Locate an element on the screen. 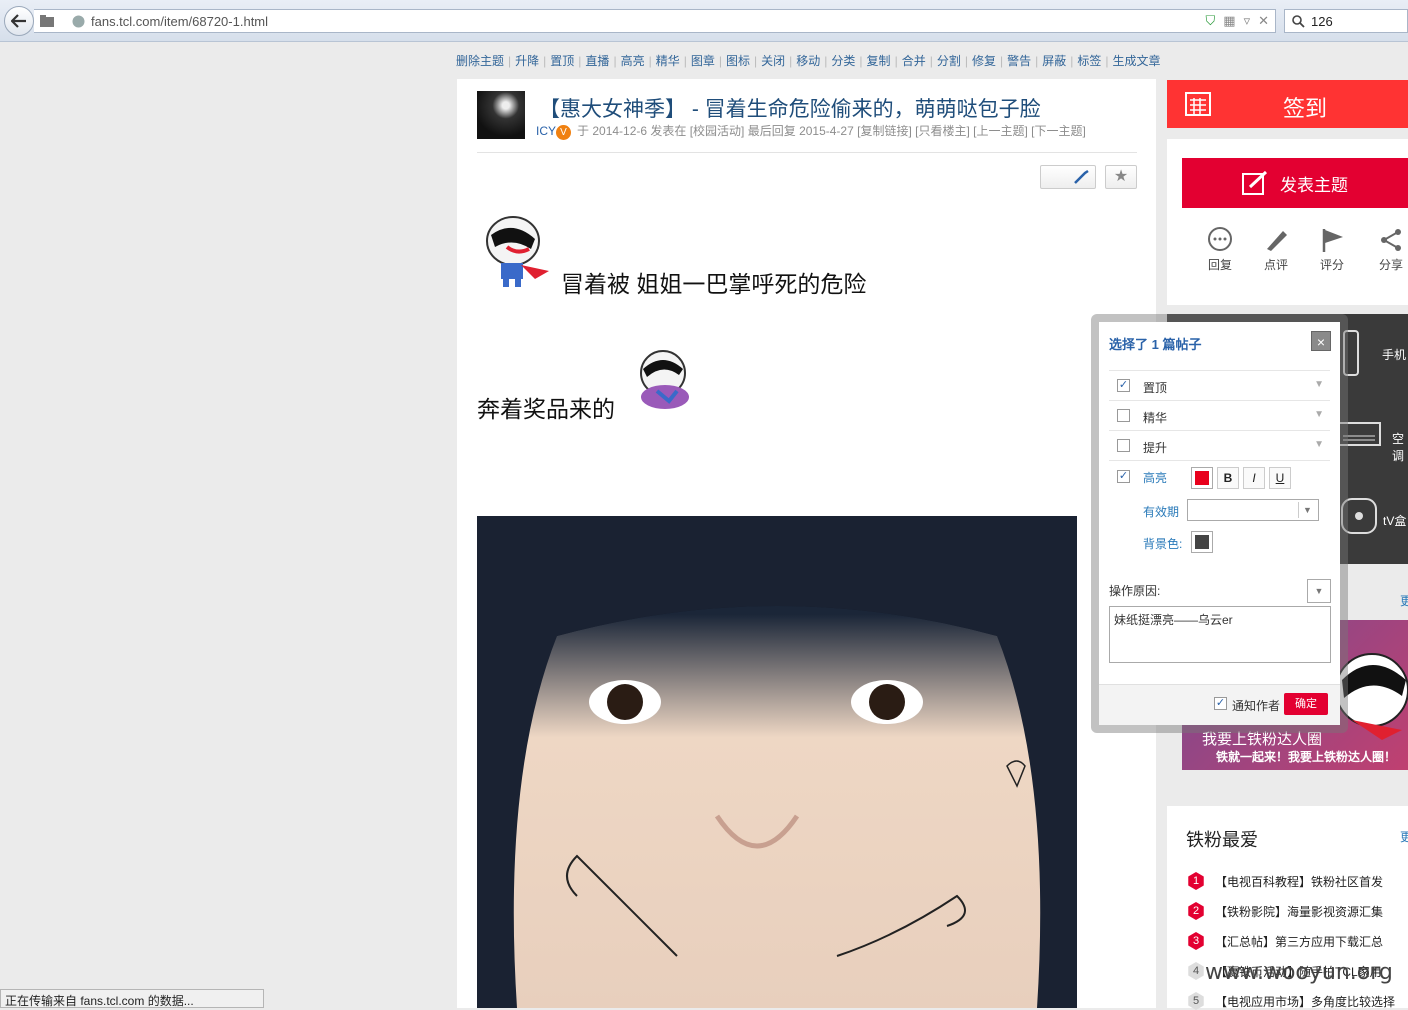 This screenshot has width=1408, height=1010. mod-action-link: 警告 is located at coordinates (1019, 61).